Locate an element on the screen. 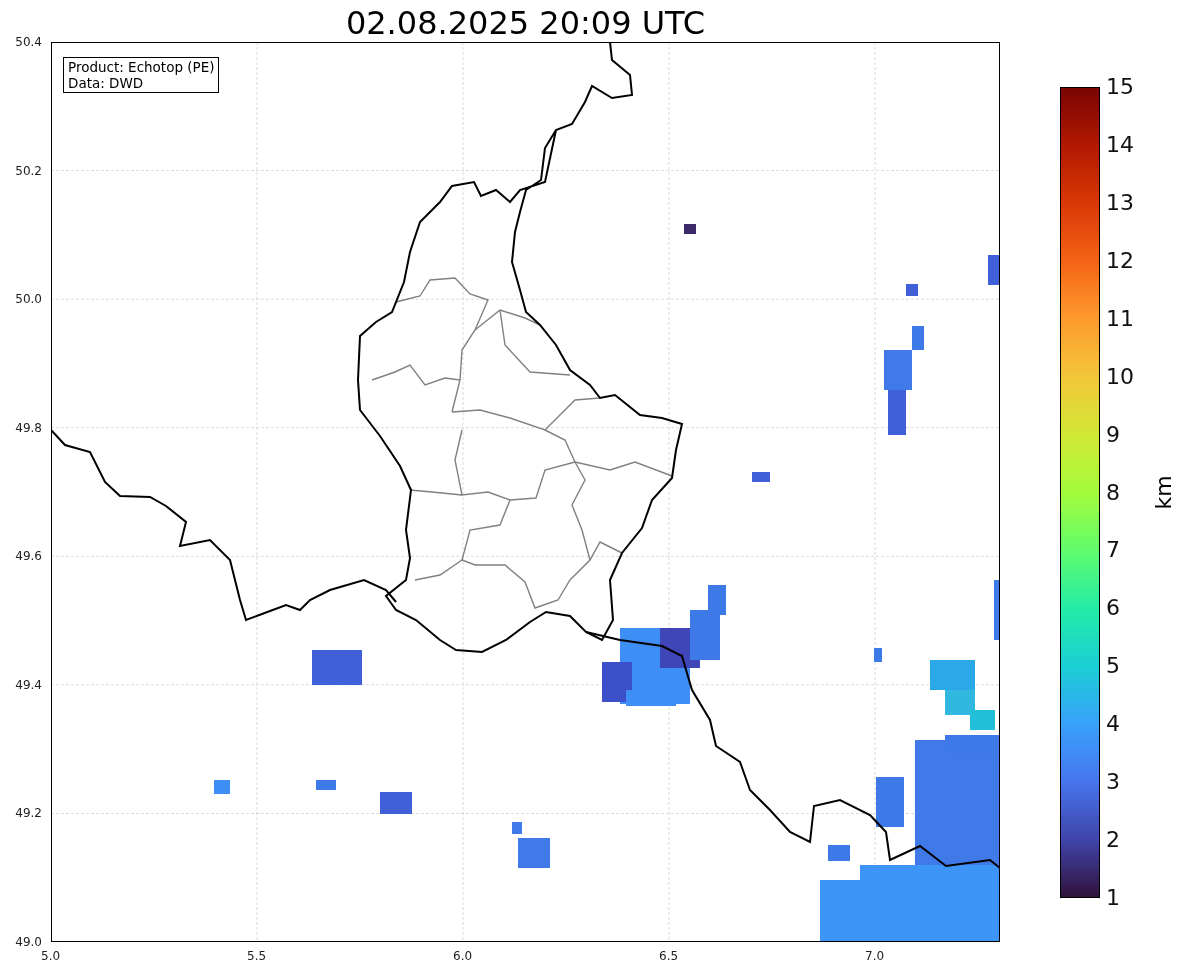 The width and height of the screenshot is (1178, 976). colorbar-tick-label: 3 is located at coordinates (1113, 782).